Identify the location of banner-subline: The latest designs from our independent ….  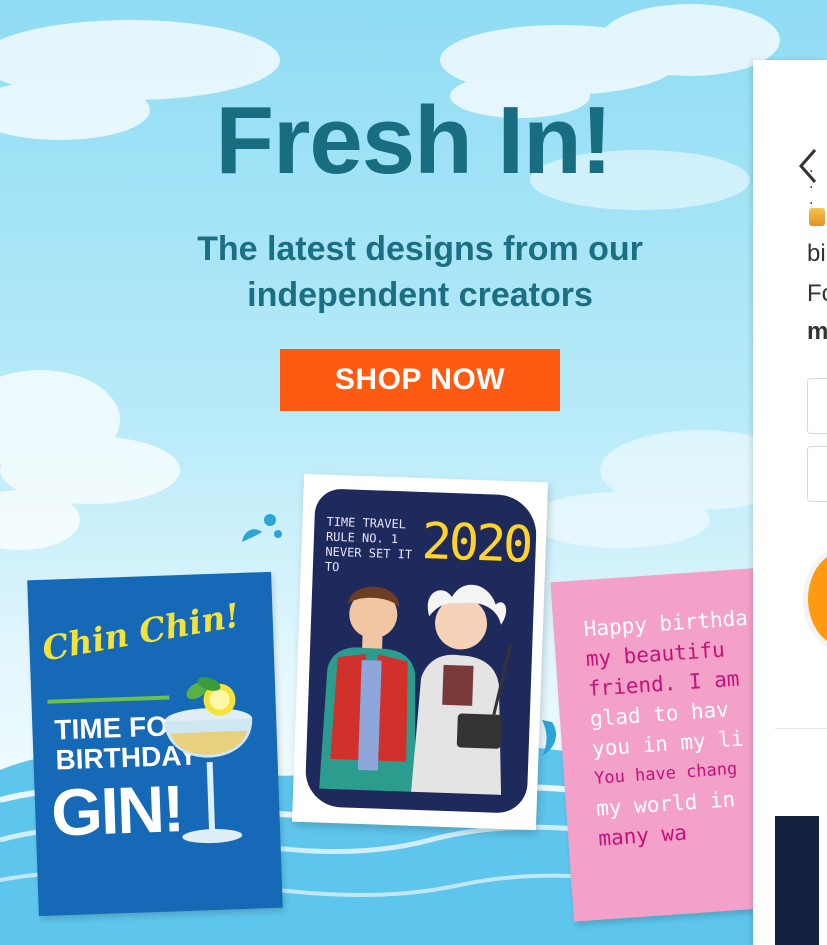
(420, 272).